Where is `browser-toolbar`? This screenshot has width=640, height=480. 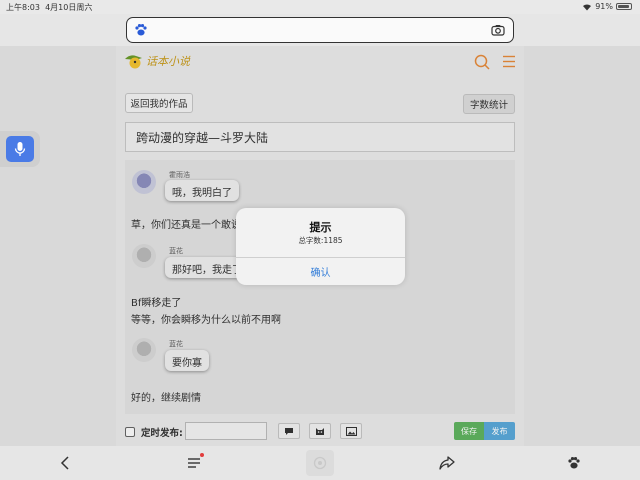
browser-toolbar is located at coordinates (320, 463).